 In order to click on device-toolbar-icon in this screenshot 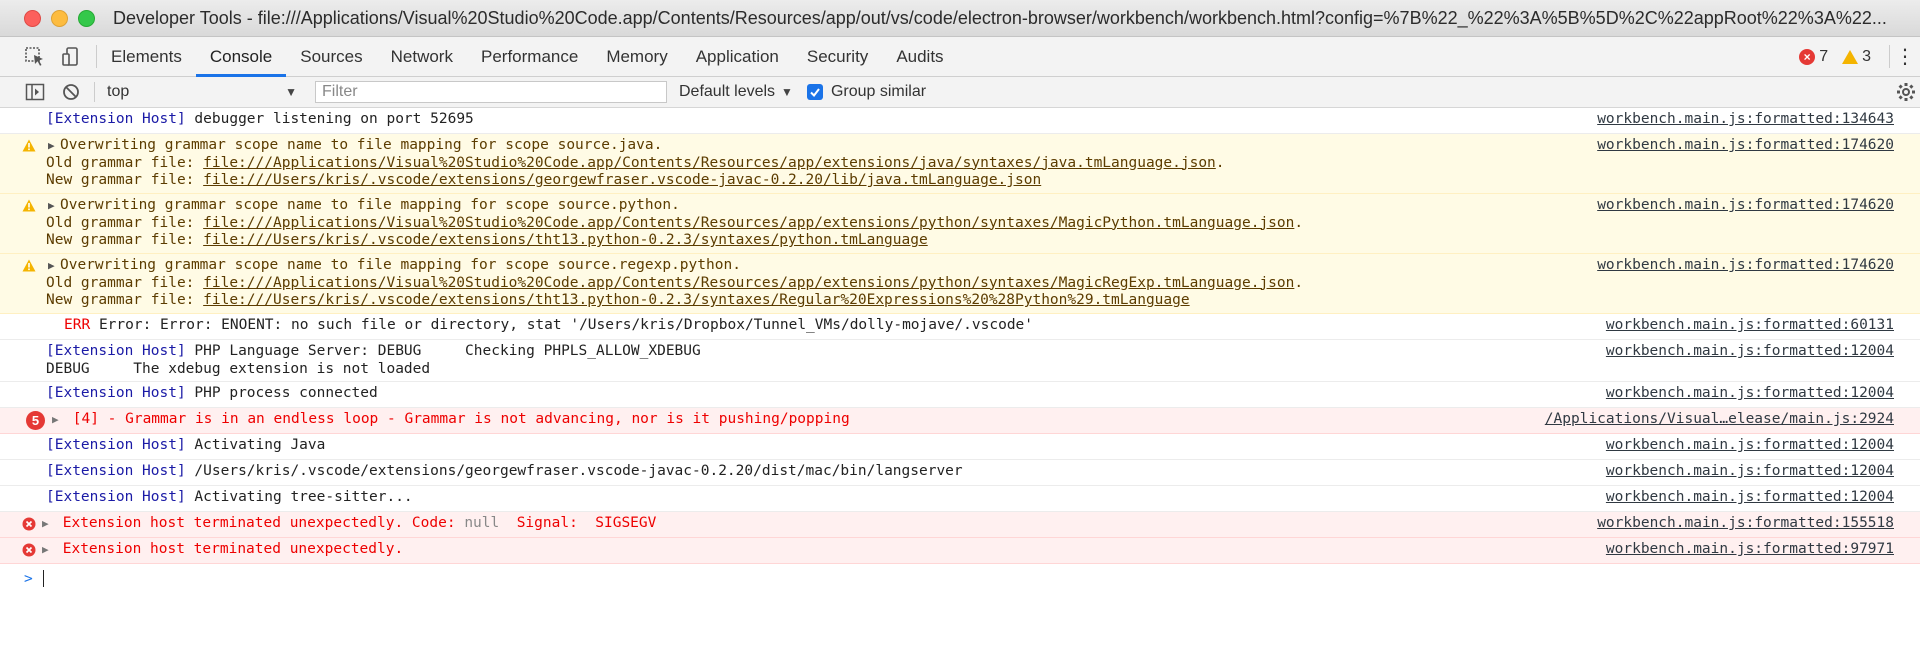, I will do `click(71, 57)`.